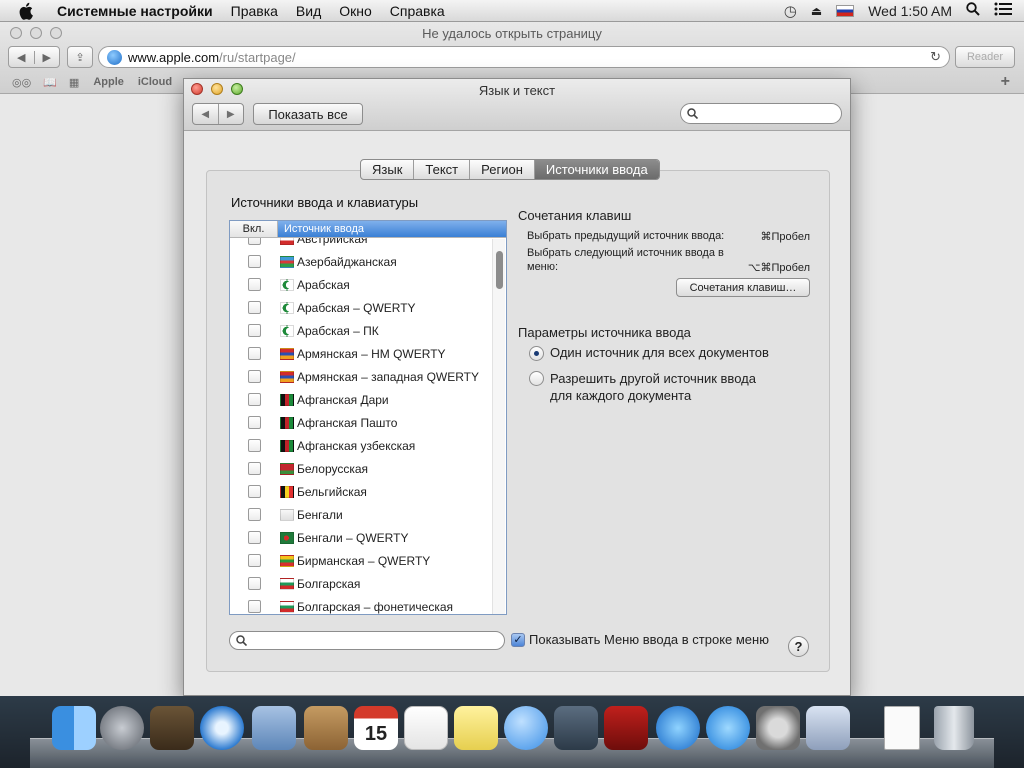 This screenshot has width=1024, height=768. I want to click on list-item: Бельгийская, so click(360, 491).